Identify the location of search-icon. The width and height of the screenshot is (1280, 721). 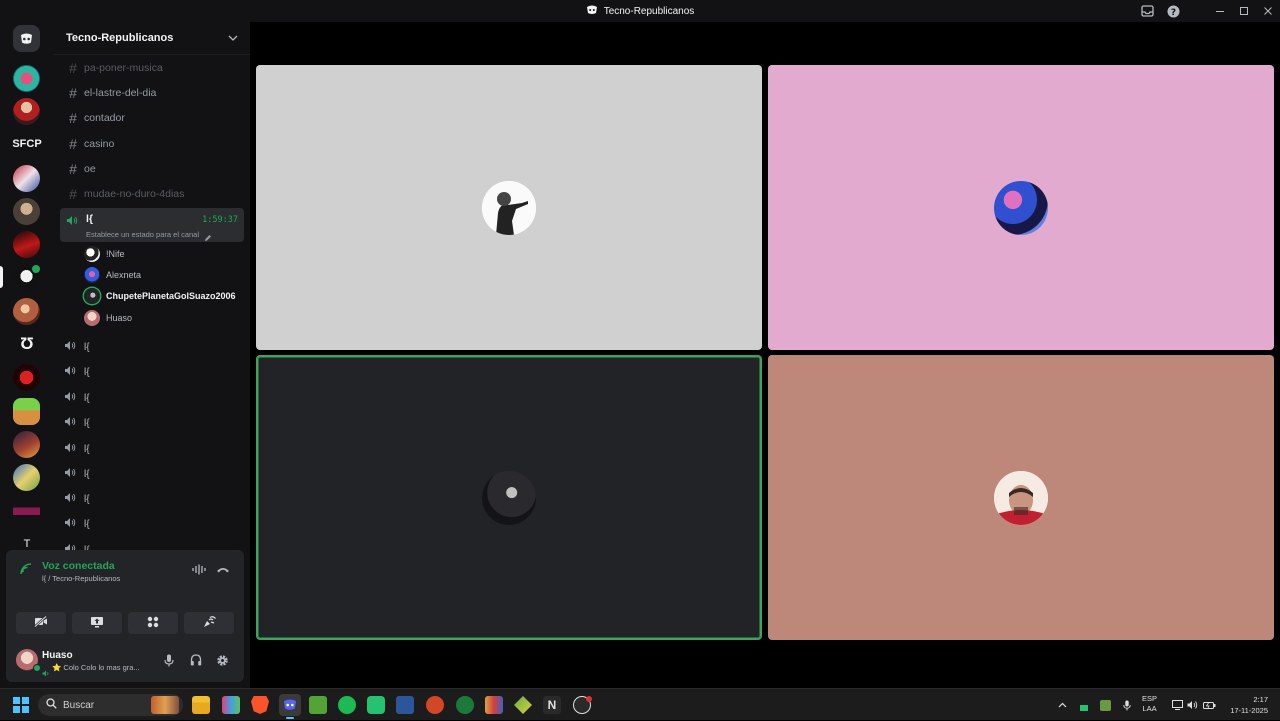
(51, 705).